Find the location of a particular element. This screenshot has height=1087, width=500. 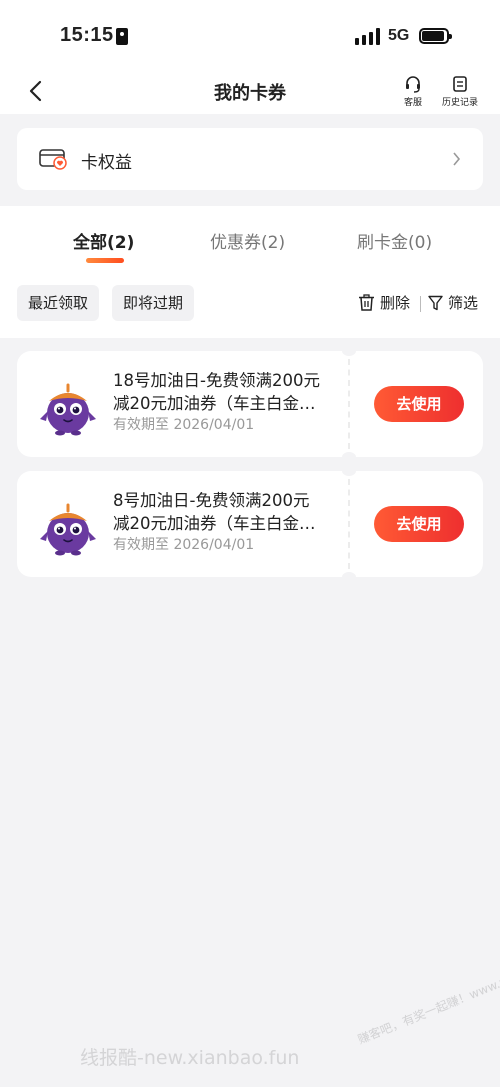

history-record-icon is located at coordinates (460, 84).